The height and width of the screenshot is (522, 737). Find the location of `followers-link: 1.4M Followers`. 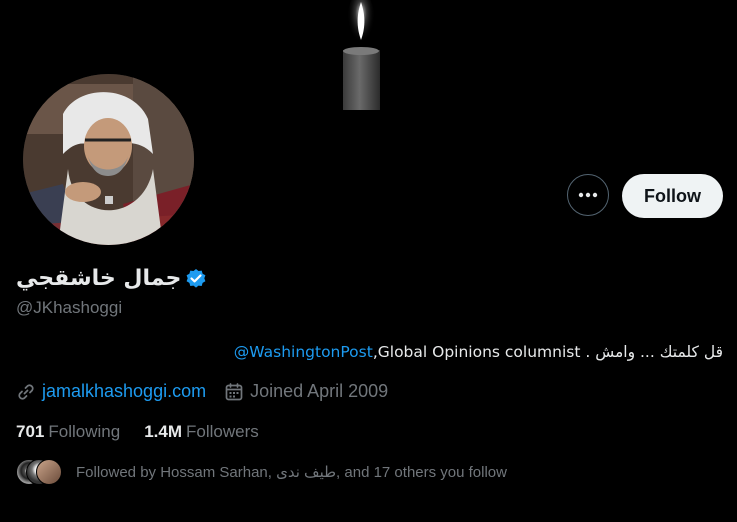

followers-link: 1.4M Followers is located at coordinates (201, 432).